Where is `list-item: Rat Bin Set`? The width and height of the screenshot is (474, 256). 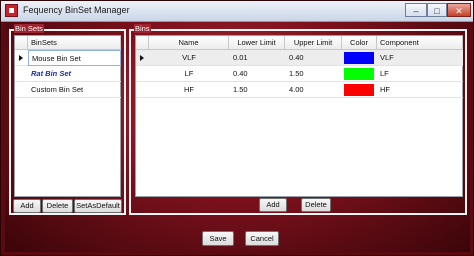 list-item: Rat Bin Set is located at coordinates (68, 74).